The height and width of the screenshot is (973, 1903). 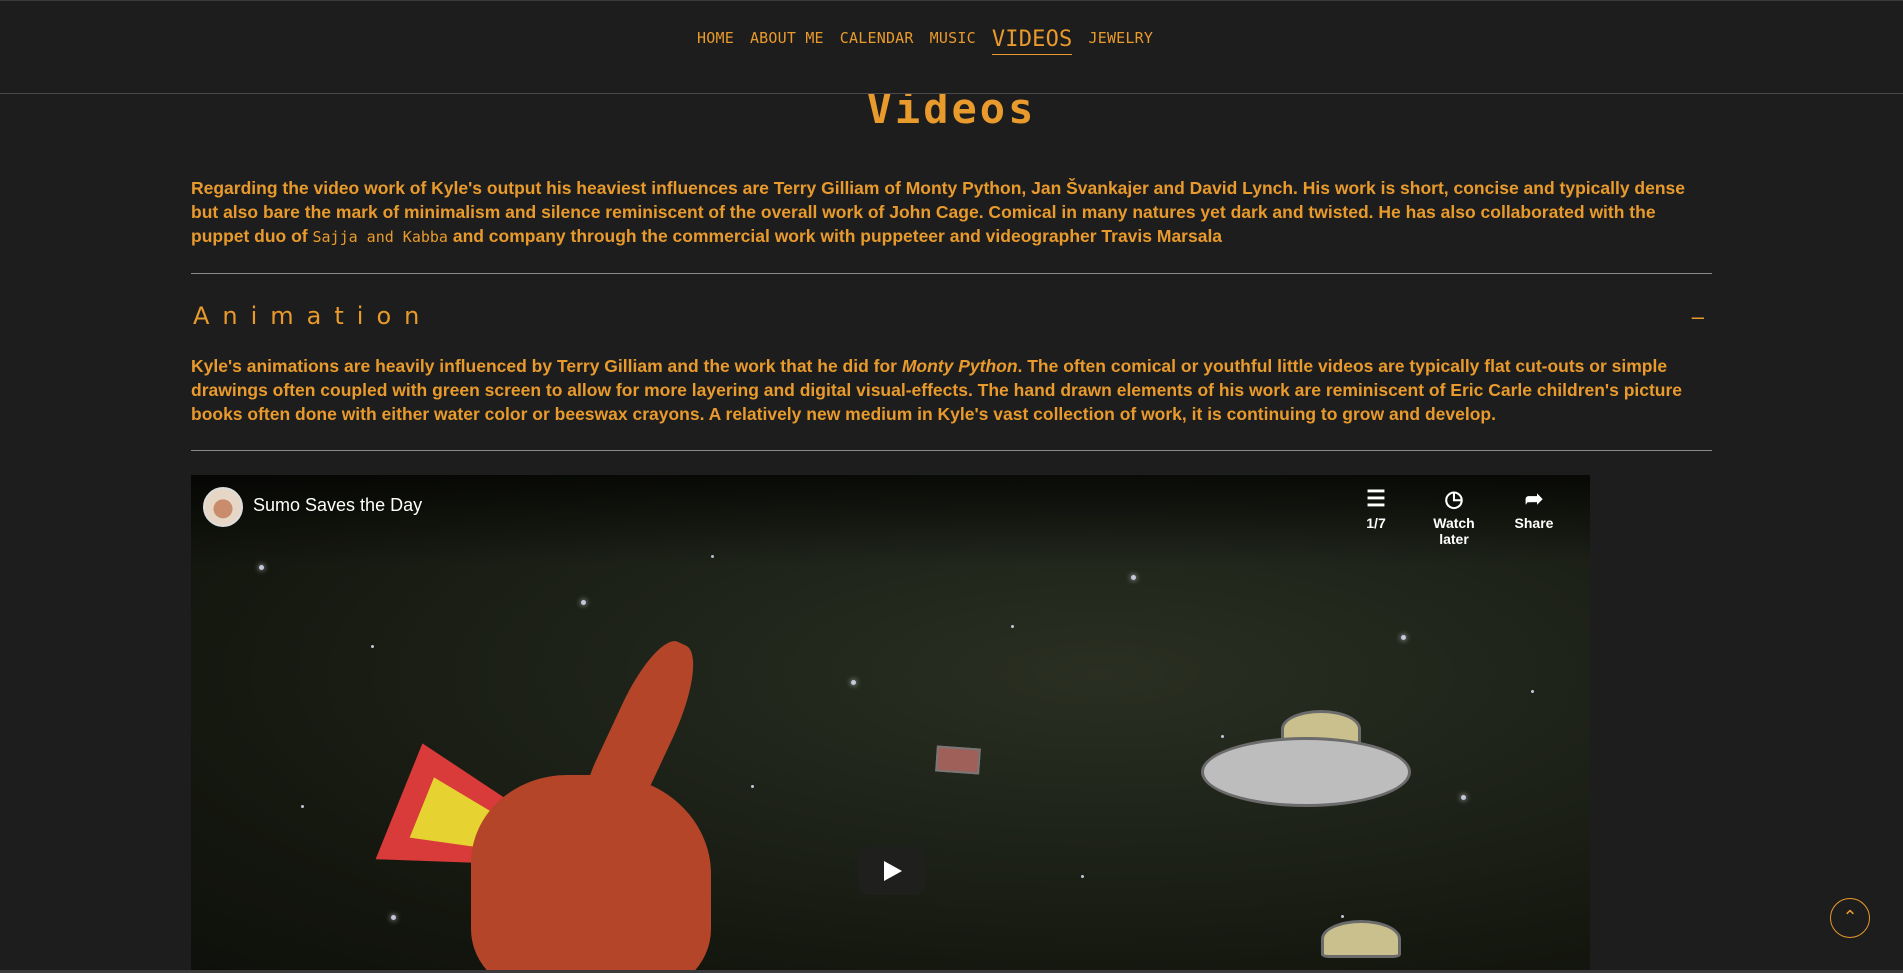 What do you see at coordinates (380, 237) in the screenshot?
I see `sajja-kabba-link: Sajja and Kabba` at bounding box center [380, 237].